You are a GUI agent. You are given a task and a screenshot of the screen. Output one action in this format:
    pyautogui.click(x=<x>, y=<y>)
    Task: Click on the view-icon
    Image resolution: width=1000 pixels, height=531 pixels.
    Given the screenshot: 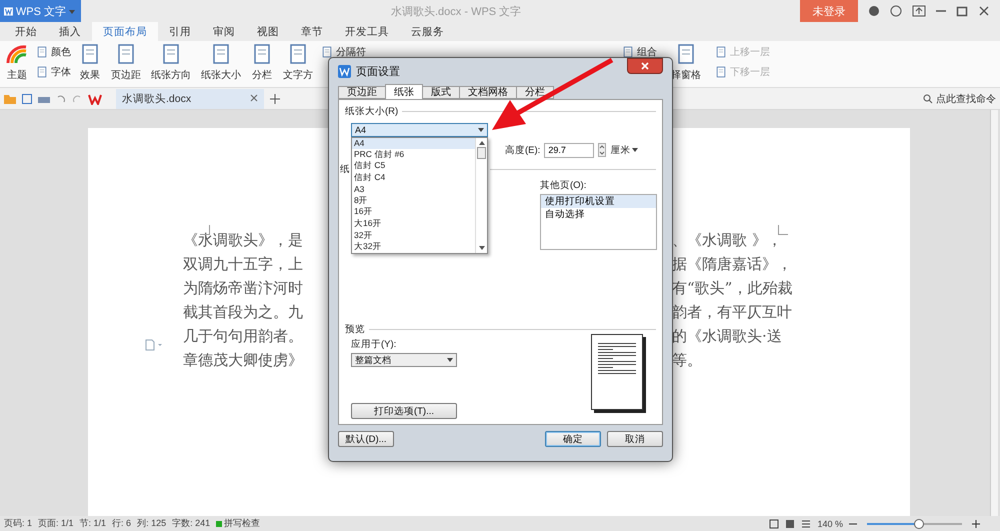 What is the action you would take?
    pyautogui.click(x=774, y=523)
    